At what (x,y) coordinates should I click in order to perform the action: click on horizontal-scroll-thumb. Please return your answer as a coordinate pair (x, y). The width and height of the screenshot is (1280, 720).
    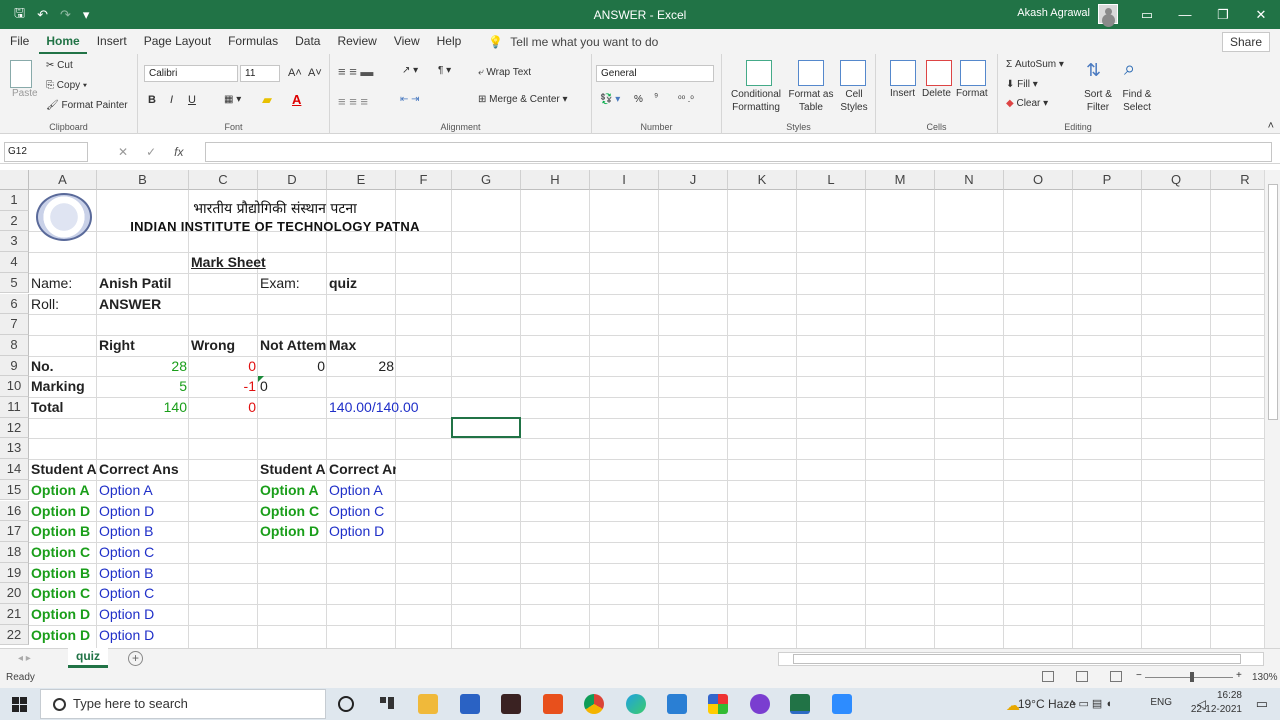
    Looking at the image, I should click on (1017, 659).